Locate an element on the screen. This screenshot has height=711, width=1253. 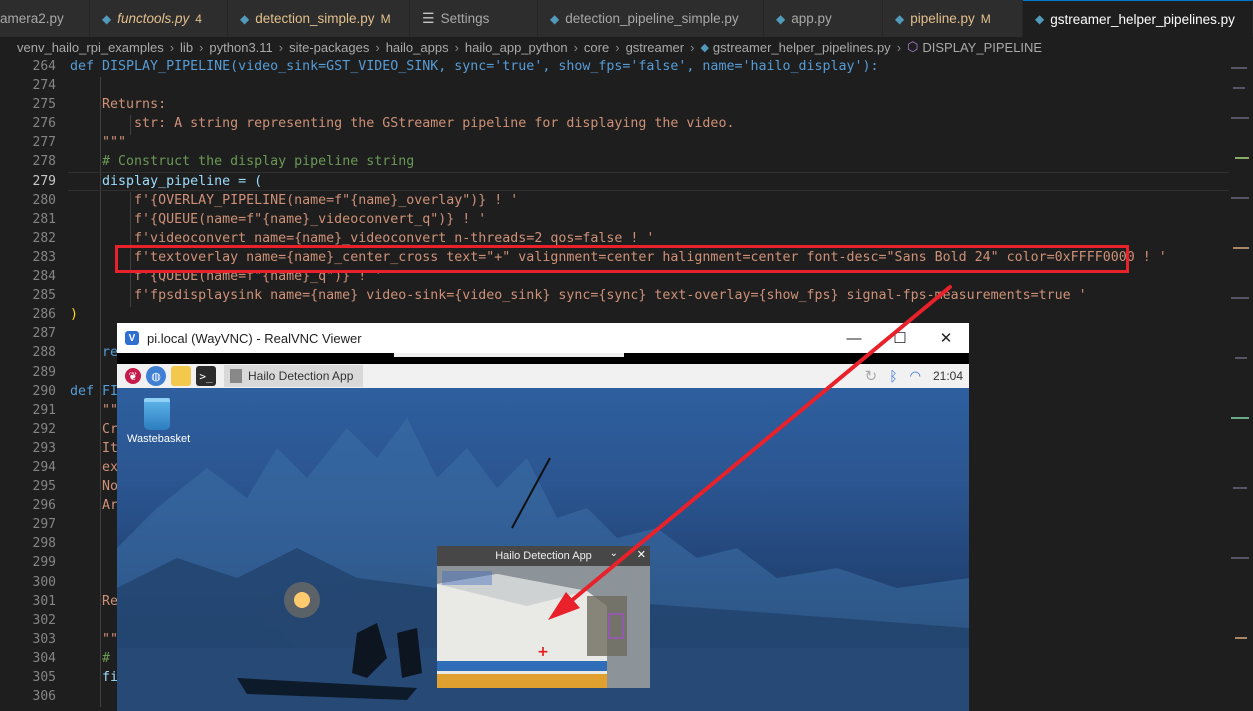
line-number: 306 is located at coordinates (44, 697).